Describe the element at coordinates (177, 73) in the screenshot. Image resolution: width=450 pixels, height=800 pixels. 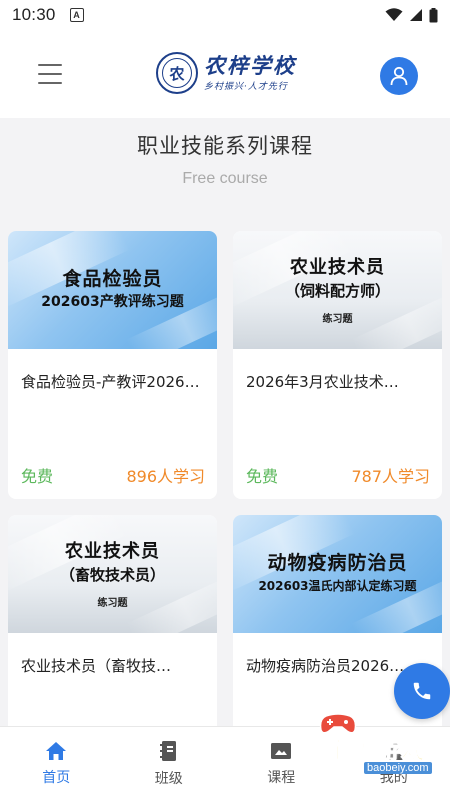
I see `logo-seal-icon: 农` at that location.